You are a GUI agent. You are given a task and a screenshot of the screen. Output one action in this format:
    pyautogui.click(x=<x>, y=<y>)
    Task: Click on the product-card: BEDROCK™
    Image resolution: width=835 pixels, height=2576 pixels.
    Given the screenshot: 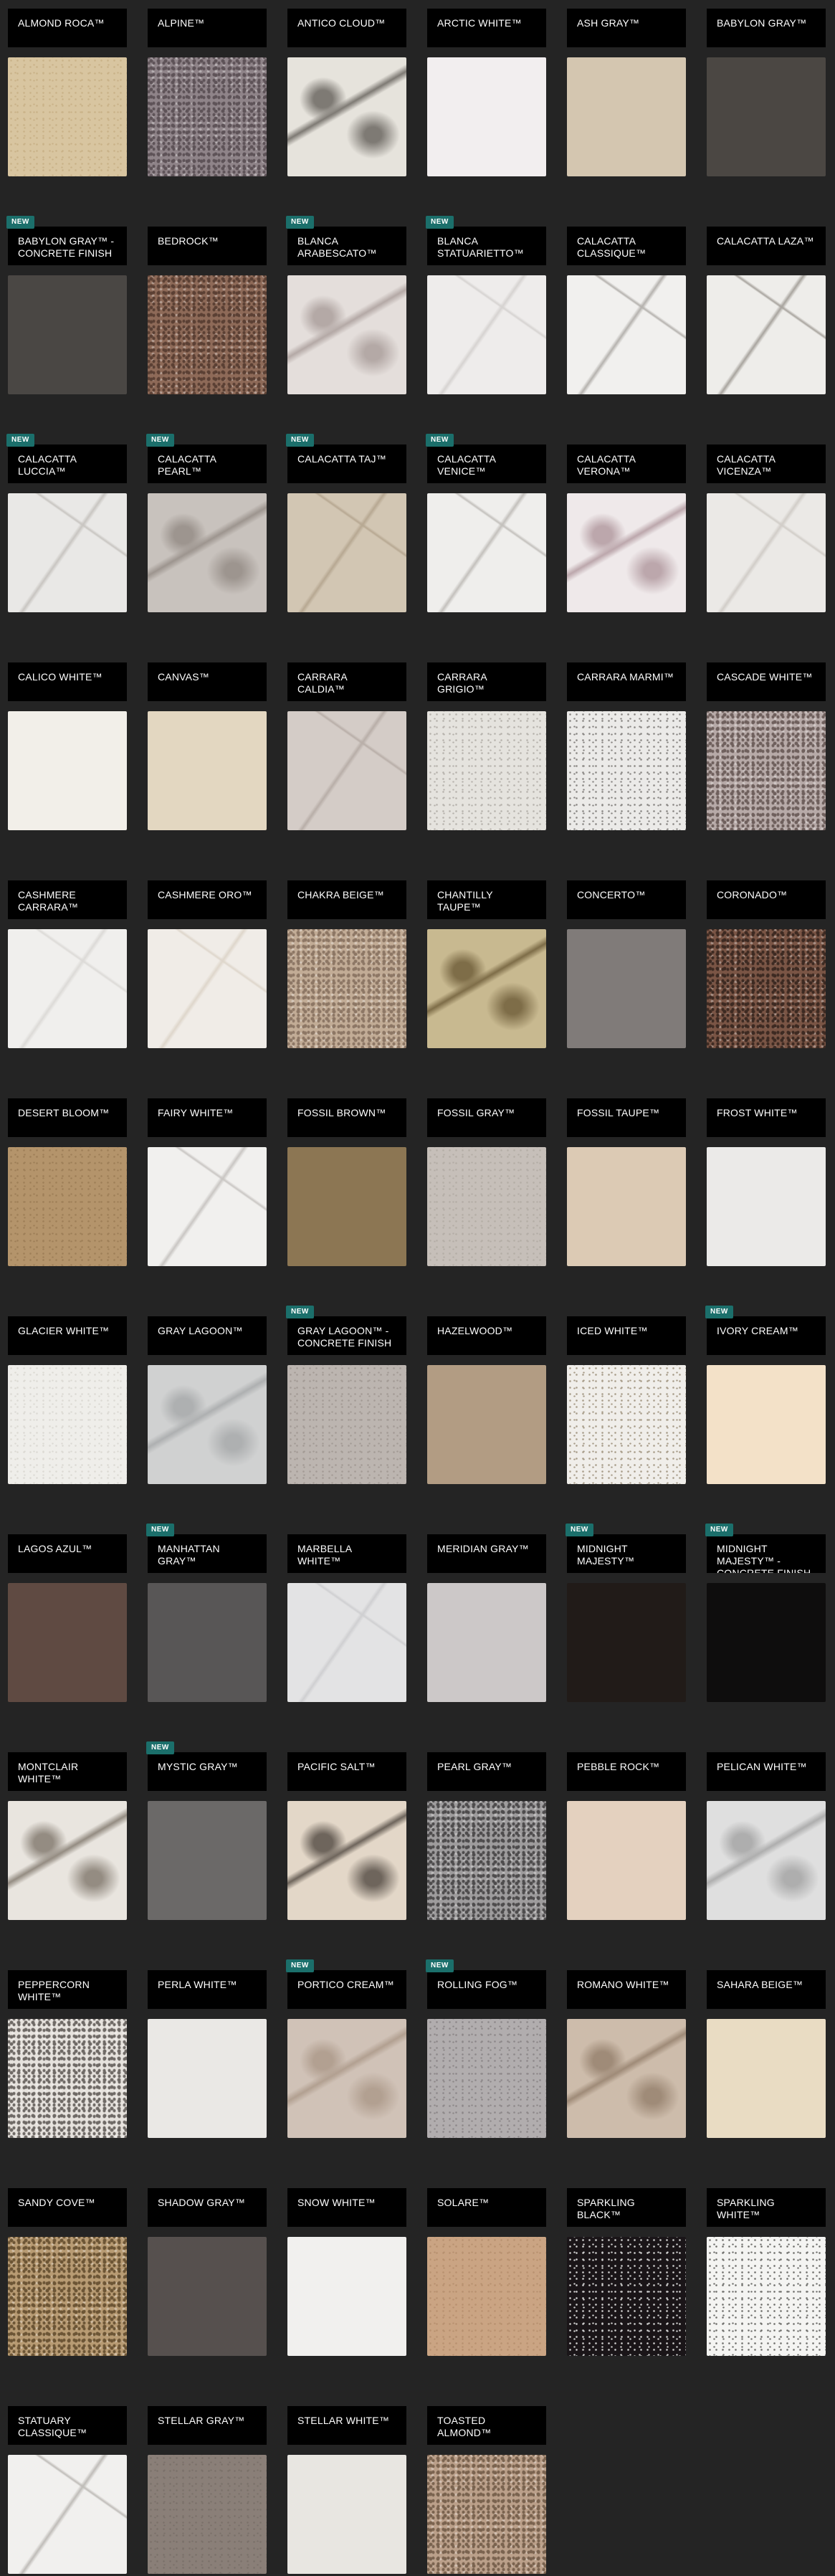 What is the action you would take?
    pyautogui.click(x=208, y=310)
    